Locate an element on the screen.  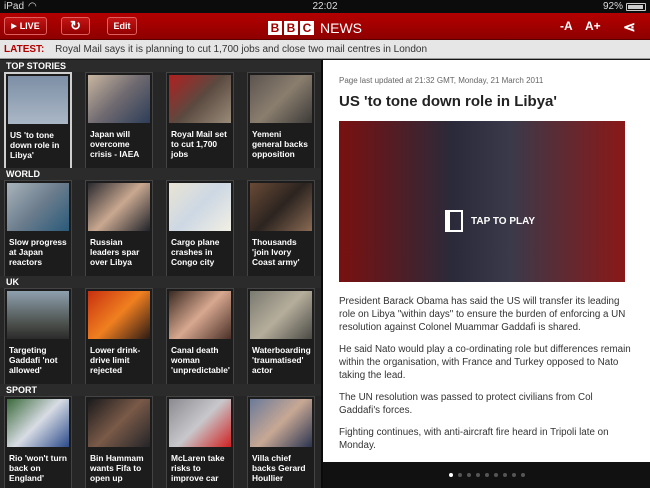
section-title: SPORT is located at coordinates (161, 390).